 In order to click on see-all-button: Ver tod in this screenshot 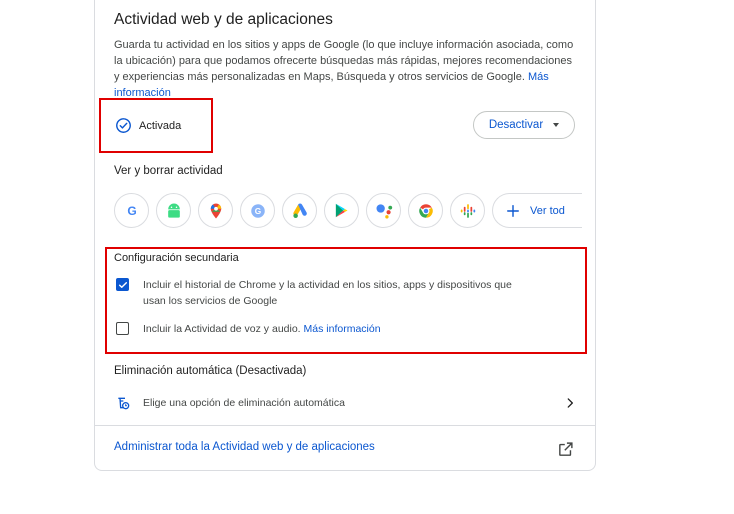, I will do `click(537, 210)`.